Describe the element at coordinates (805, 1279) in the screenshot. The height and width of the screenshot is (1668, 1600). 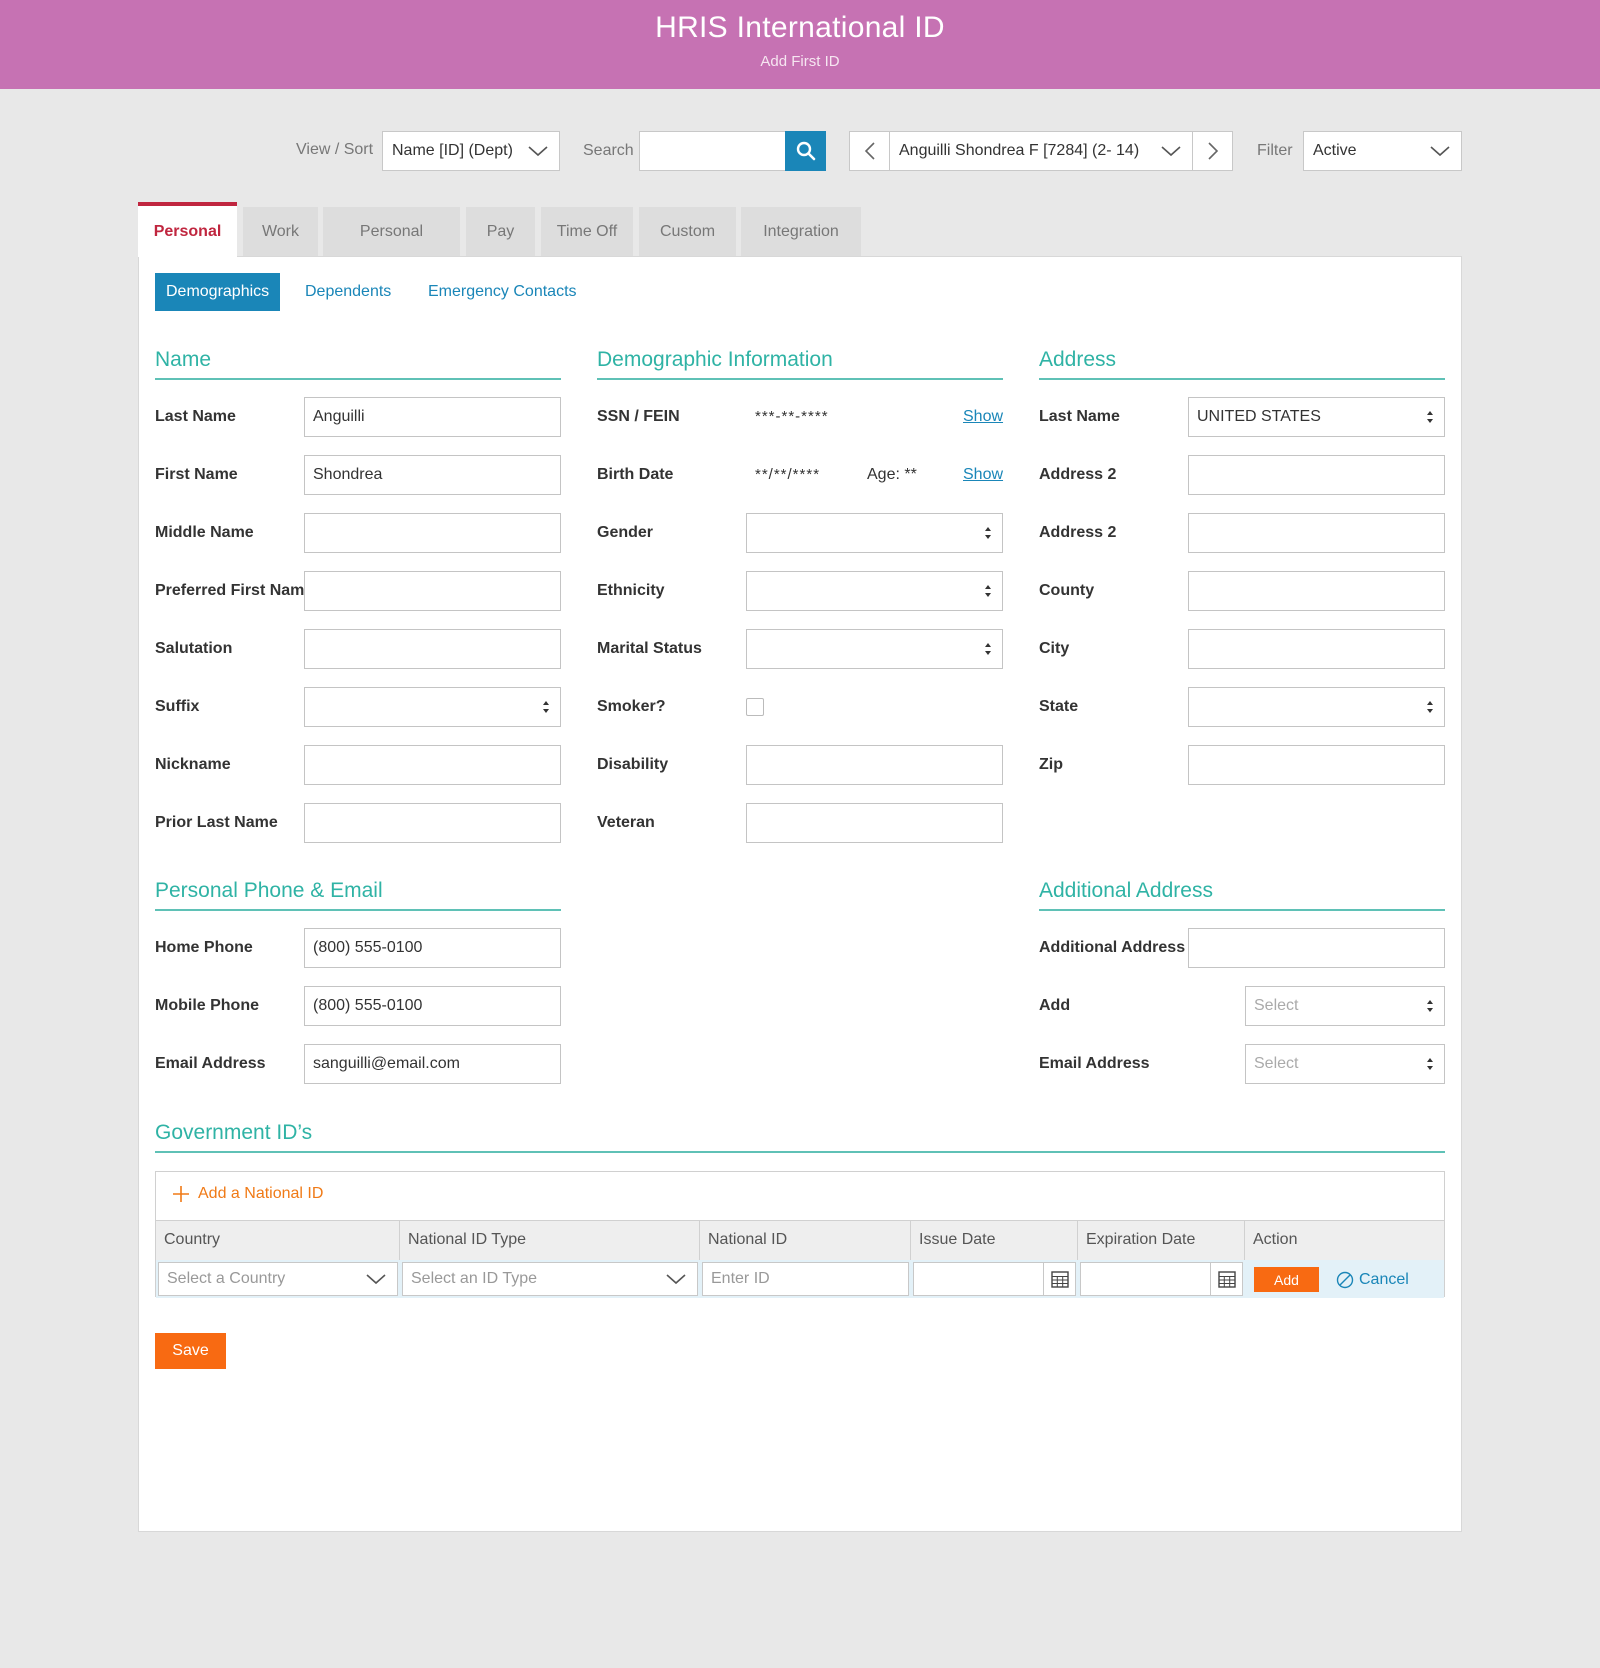
I see `national-id-input: Enter ID` at that location.